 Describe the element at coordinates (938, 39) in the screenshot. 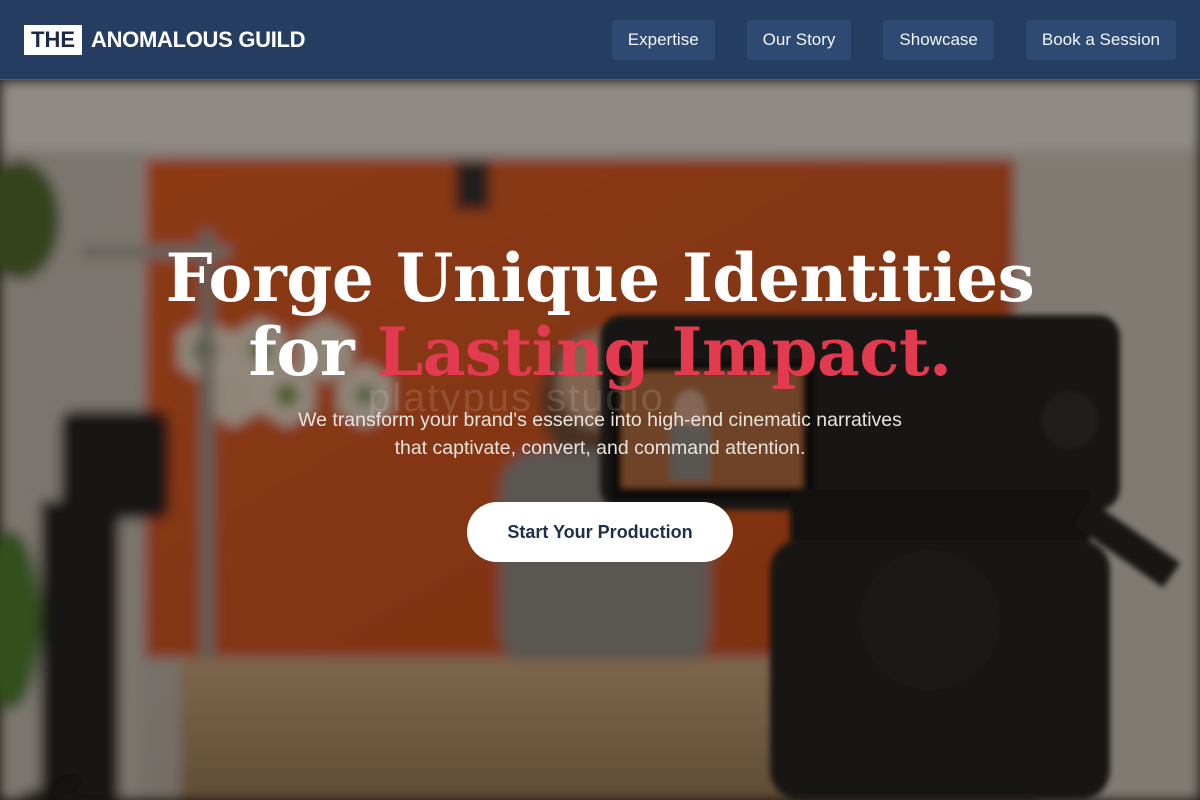

I see `nav-item-showcase: Showcase` at that location.